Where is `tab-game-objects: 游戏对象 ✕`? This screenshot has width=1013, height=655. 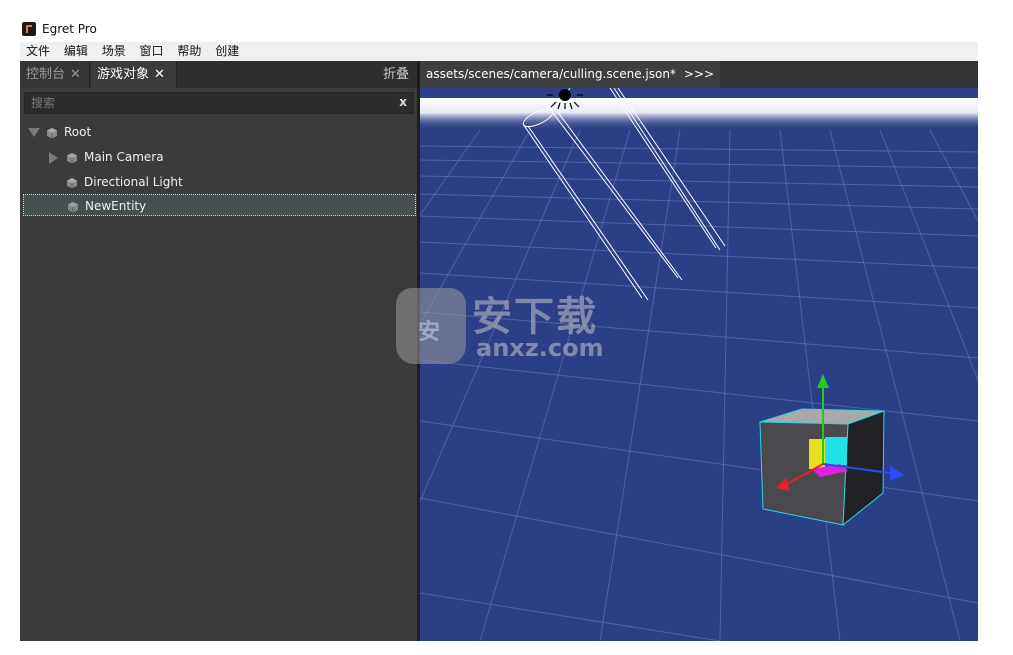
tab-game-objects: 游戏对象 ✕ is located at coordinates (134, 74).